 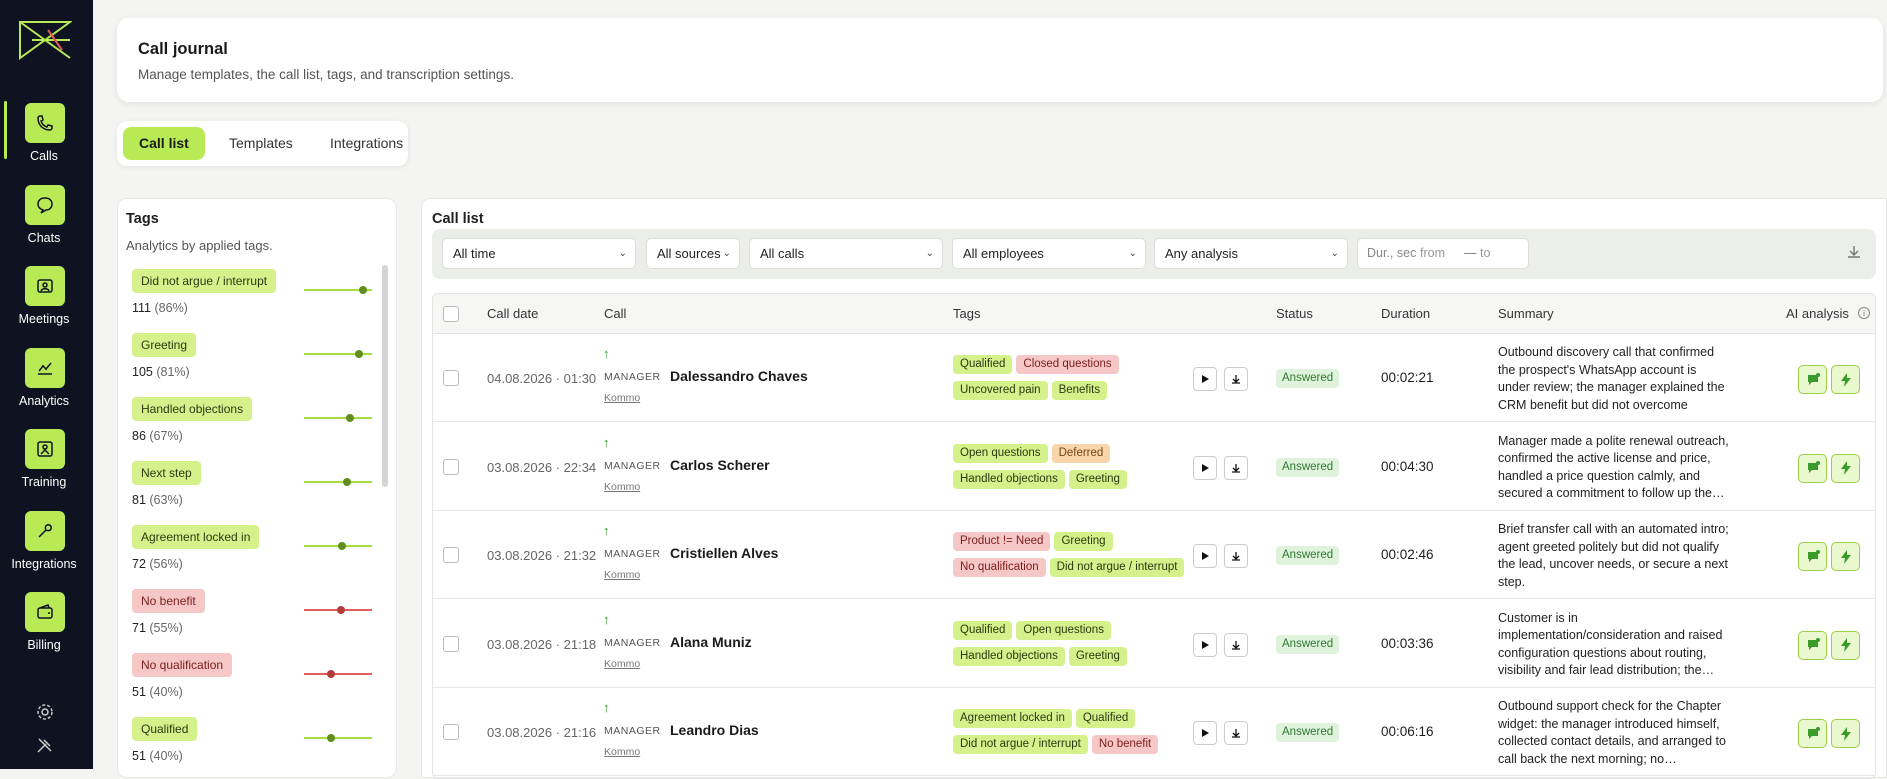 I want to click on call-tag: Closed questions, so click(x=1067, y=364).